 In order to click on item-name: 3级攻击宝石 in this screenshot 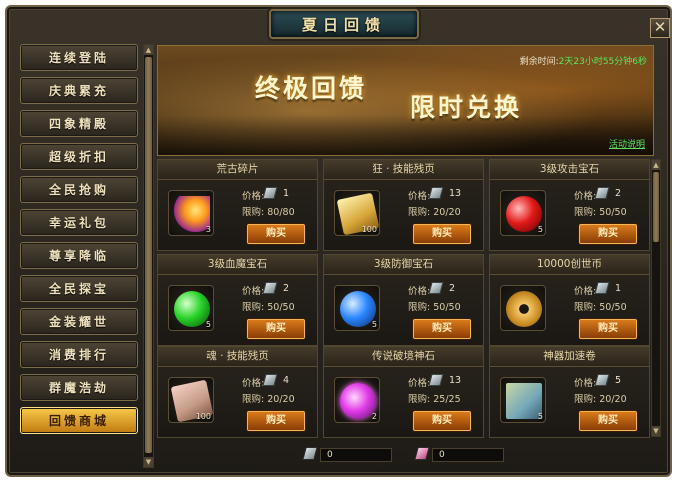, I will do `click(569, 170)`.